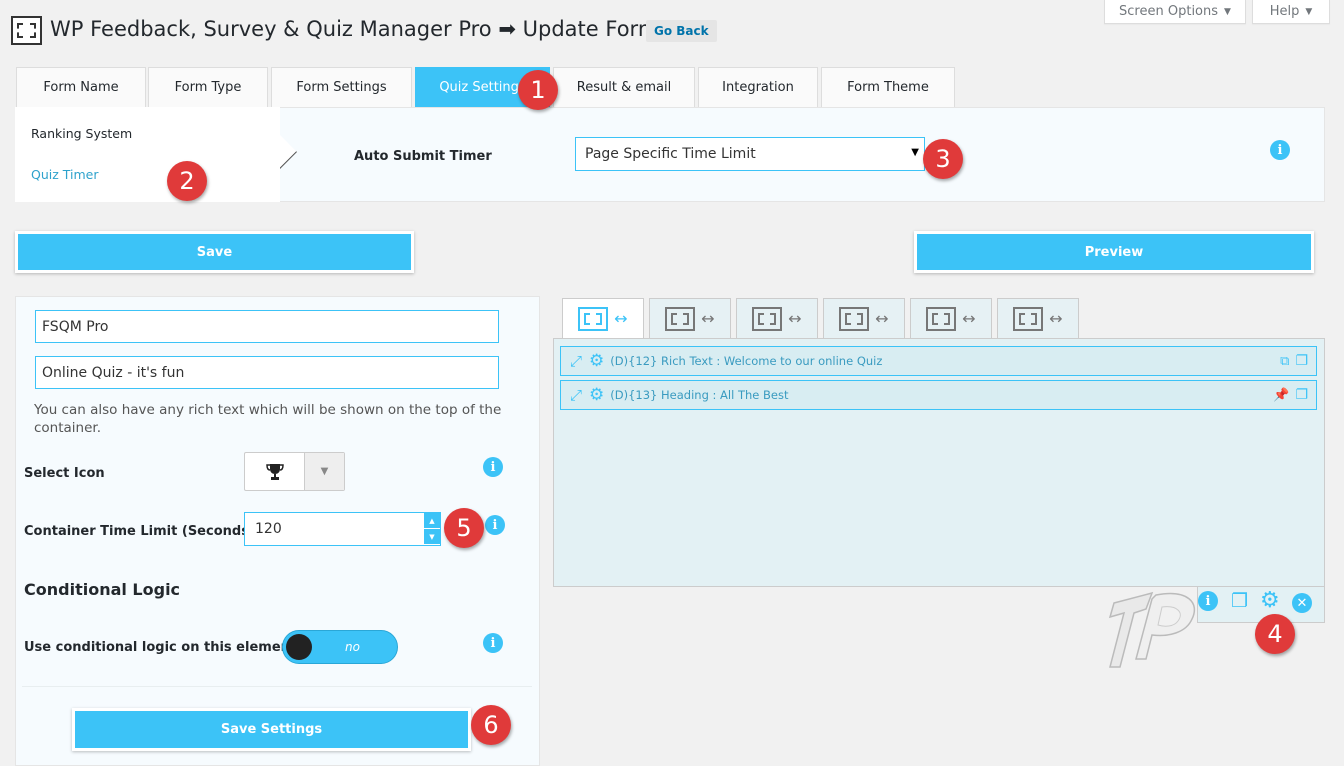 The image size is (1344, 766). I want to click on auto-submit-timer-value: Page Specific Time Limit, so click(670, 154).